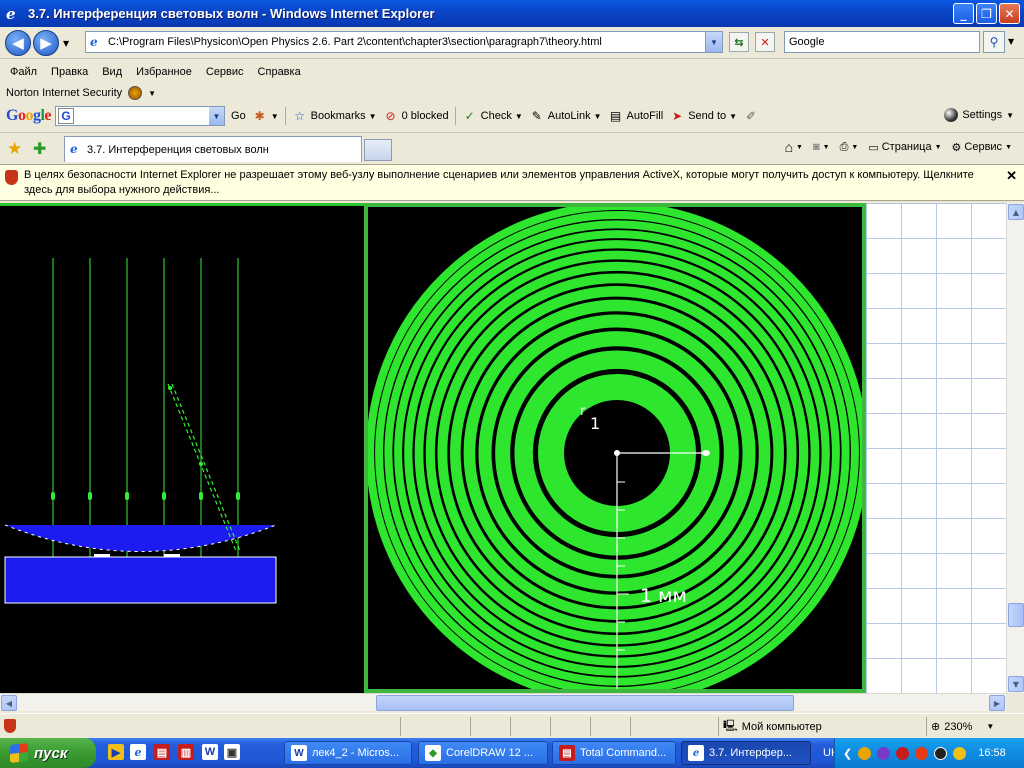 The width and height of the screenshot is (1024, 768). What do you see at coordinates (992, 753) in the screenshot?
I see `clock: 16:58` at bounding box center [992, 753].